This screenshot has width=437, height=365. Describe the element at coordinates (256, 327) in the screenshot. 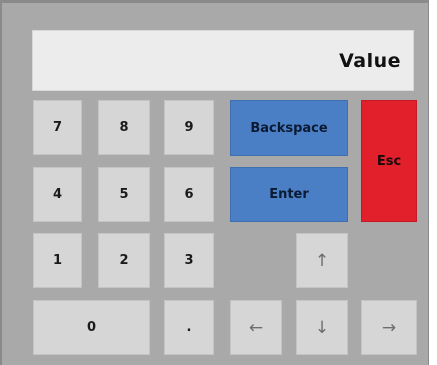

I see `arrow-left-icon: ←` at that location.